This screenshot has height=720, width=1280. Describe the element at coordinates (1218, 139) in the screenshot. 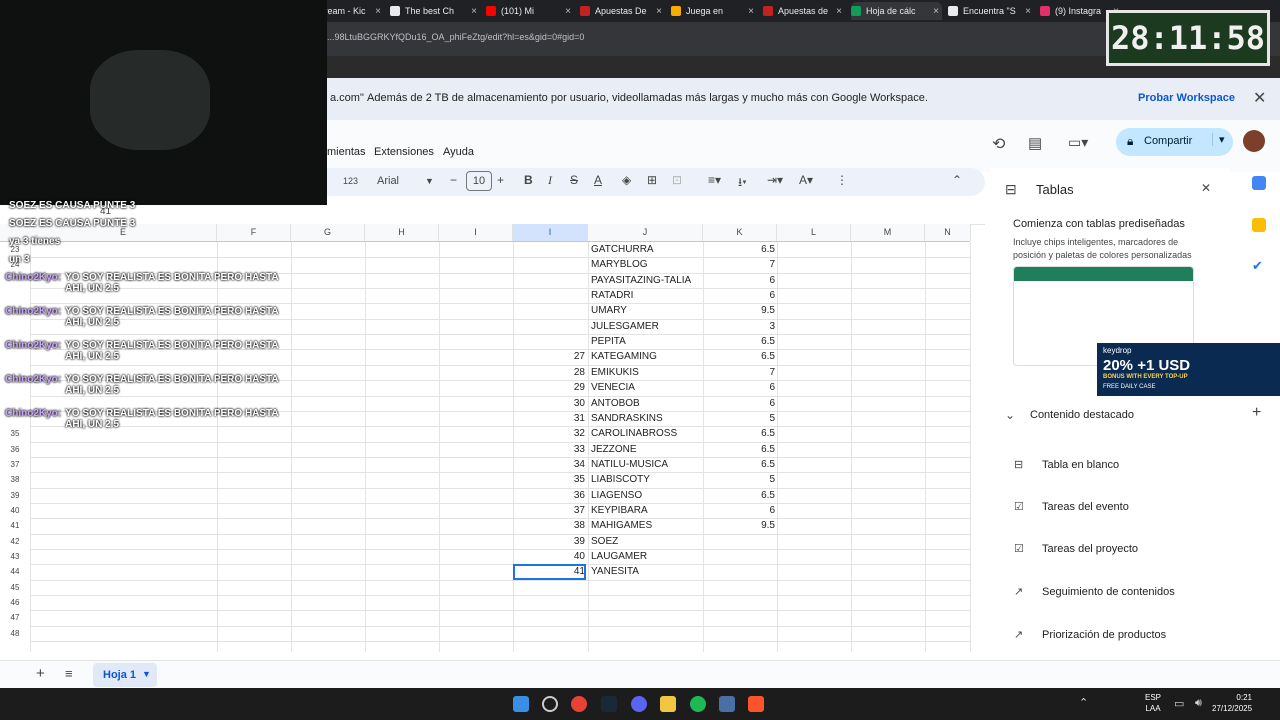

I see `chevron-down-icon: ▾` at that location.